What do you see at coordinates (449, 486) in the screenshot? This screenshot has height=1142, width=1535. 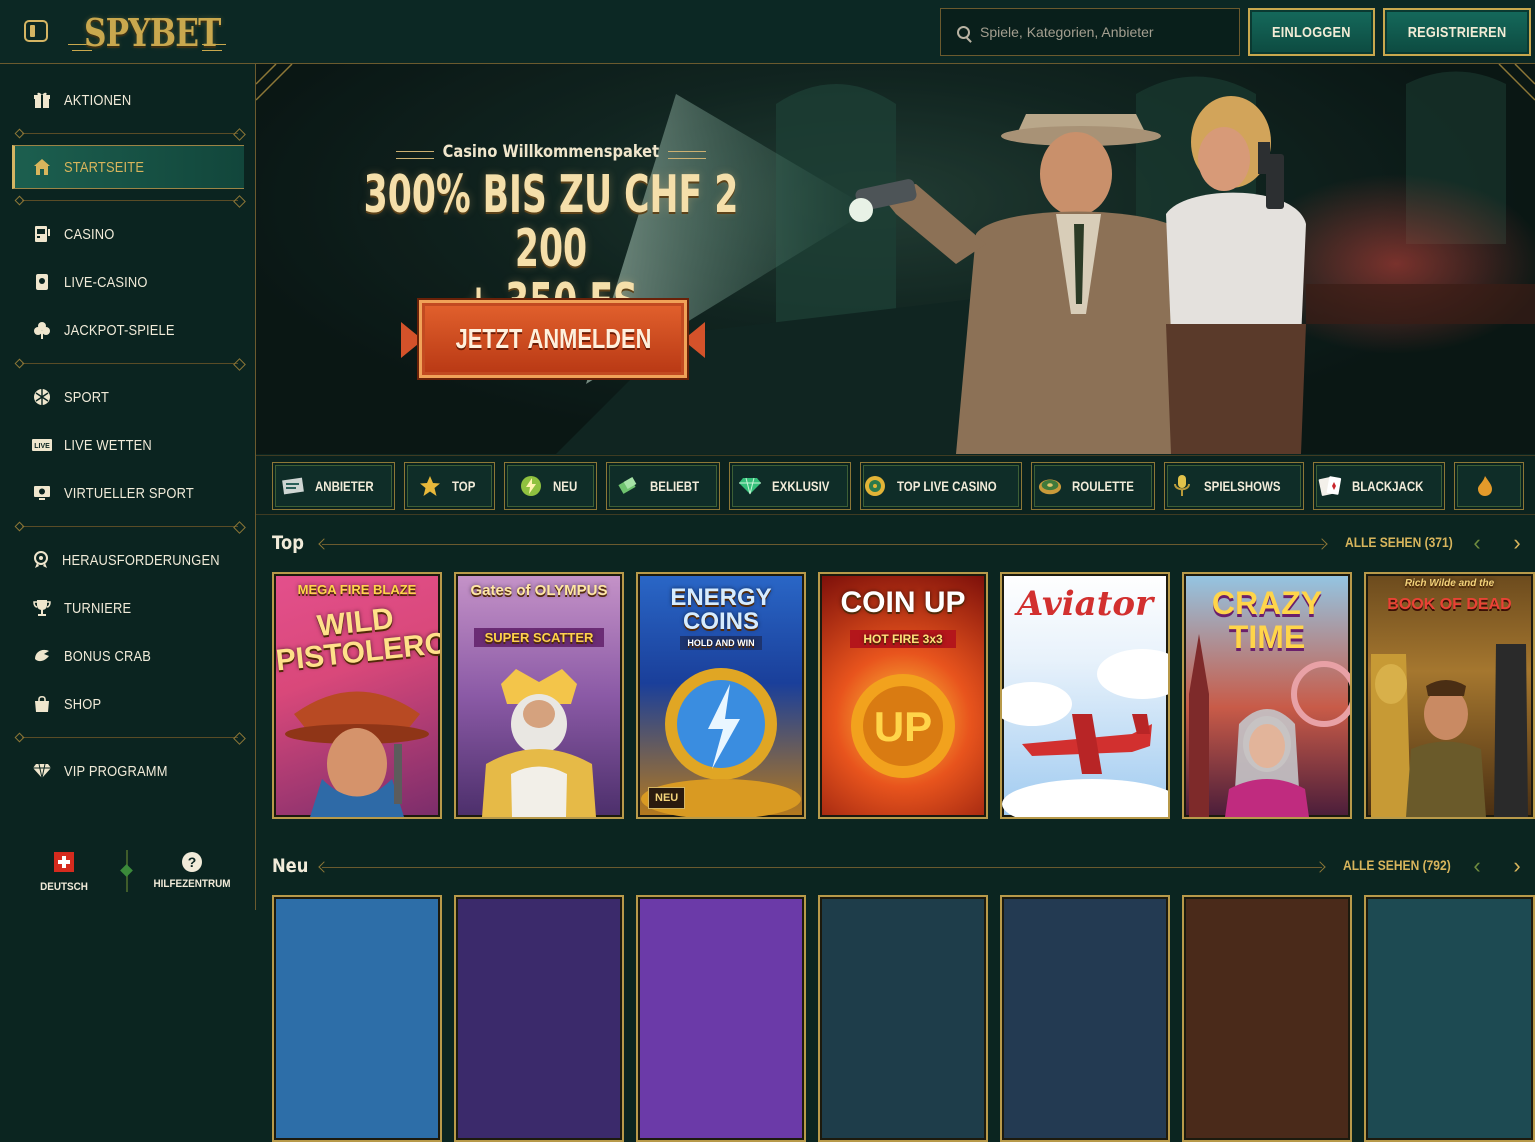 I see `category-top: TOP` at bounding box center [449, 486].